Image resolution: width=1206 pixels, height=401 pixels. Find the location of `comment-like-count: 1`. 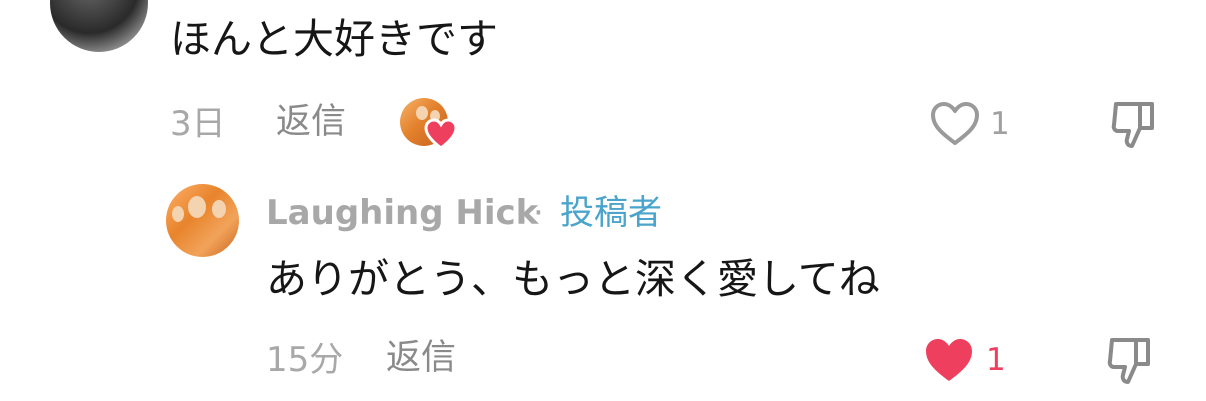

comment-like-count: 1 is located at coordinates (1000, 124).